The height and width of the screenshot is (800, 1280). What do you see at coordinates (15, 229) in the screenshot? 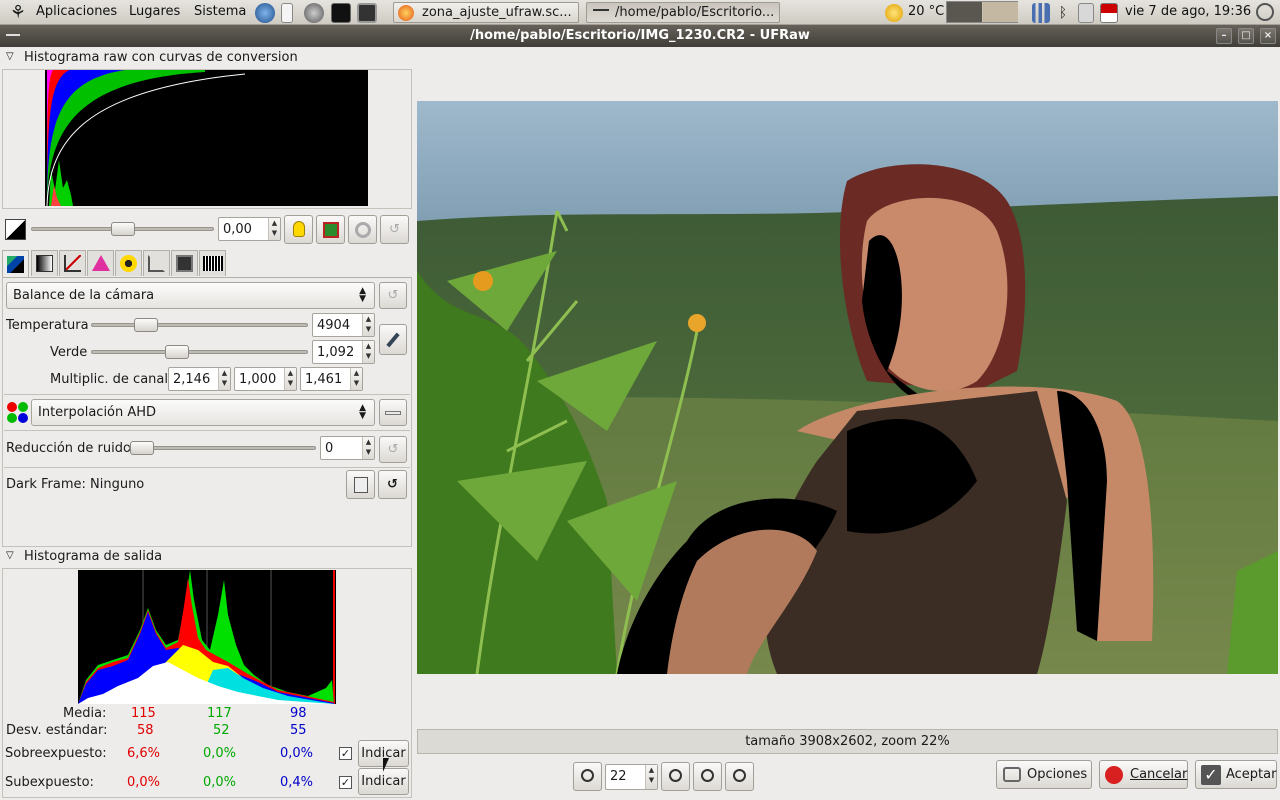
I see `exposure-icon` at bounding box center [15, 229].